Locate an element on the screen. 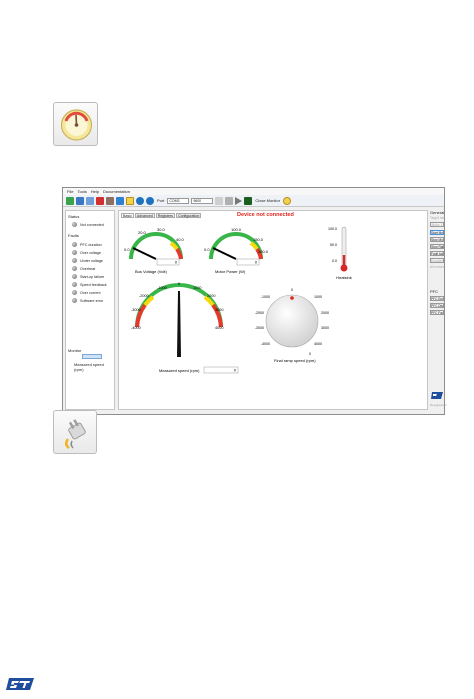  pfc-label: PFC is located at coordinates (434, 291).